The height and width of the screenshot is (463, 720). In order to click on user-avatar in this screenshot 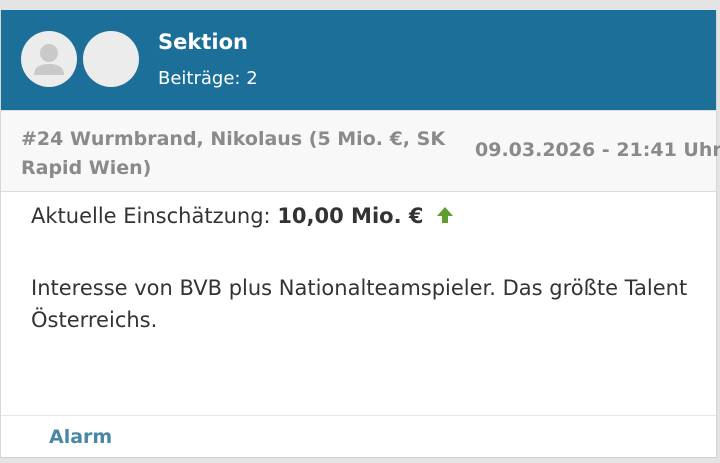, I will do `click(49, 59)`.